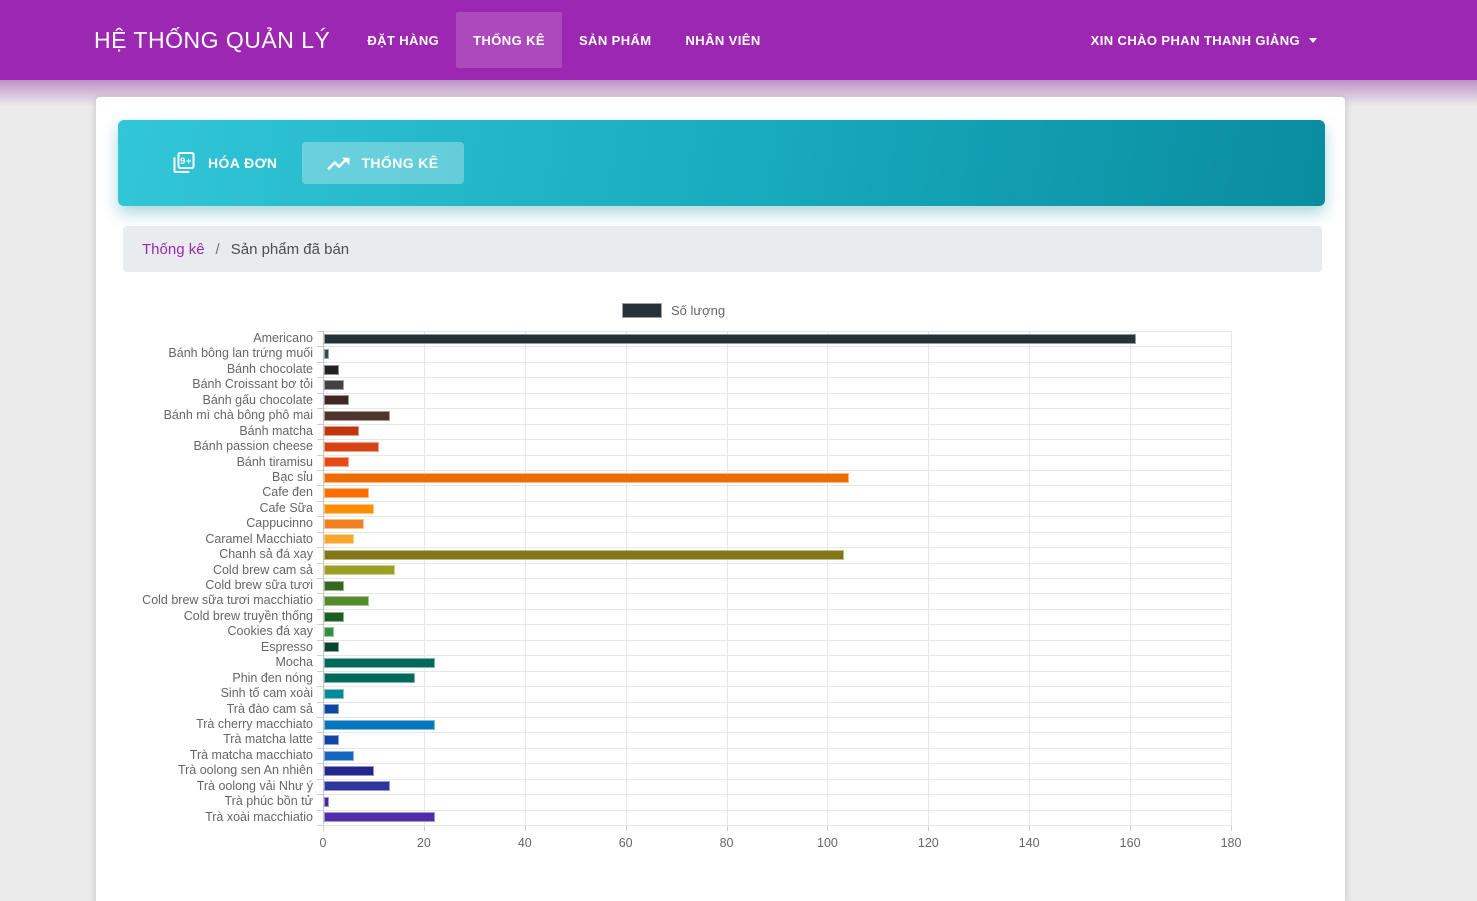 The image size is (1477, 901). I want to click on x-tick-label: 60, so click(625, 843).